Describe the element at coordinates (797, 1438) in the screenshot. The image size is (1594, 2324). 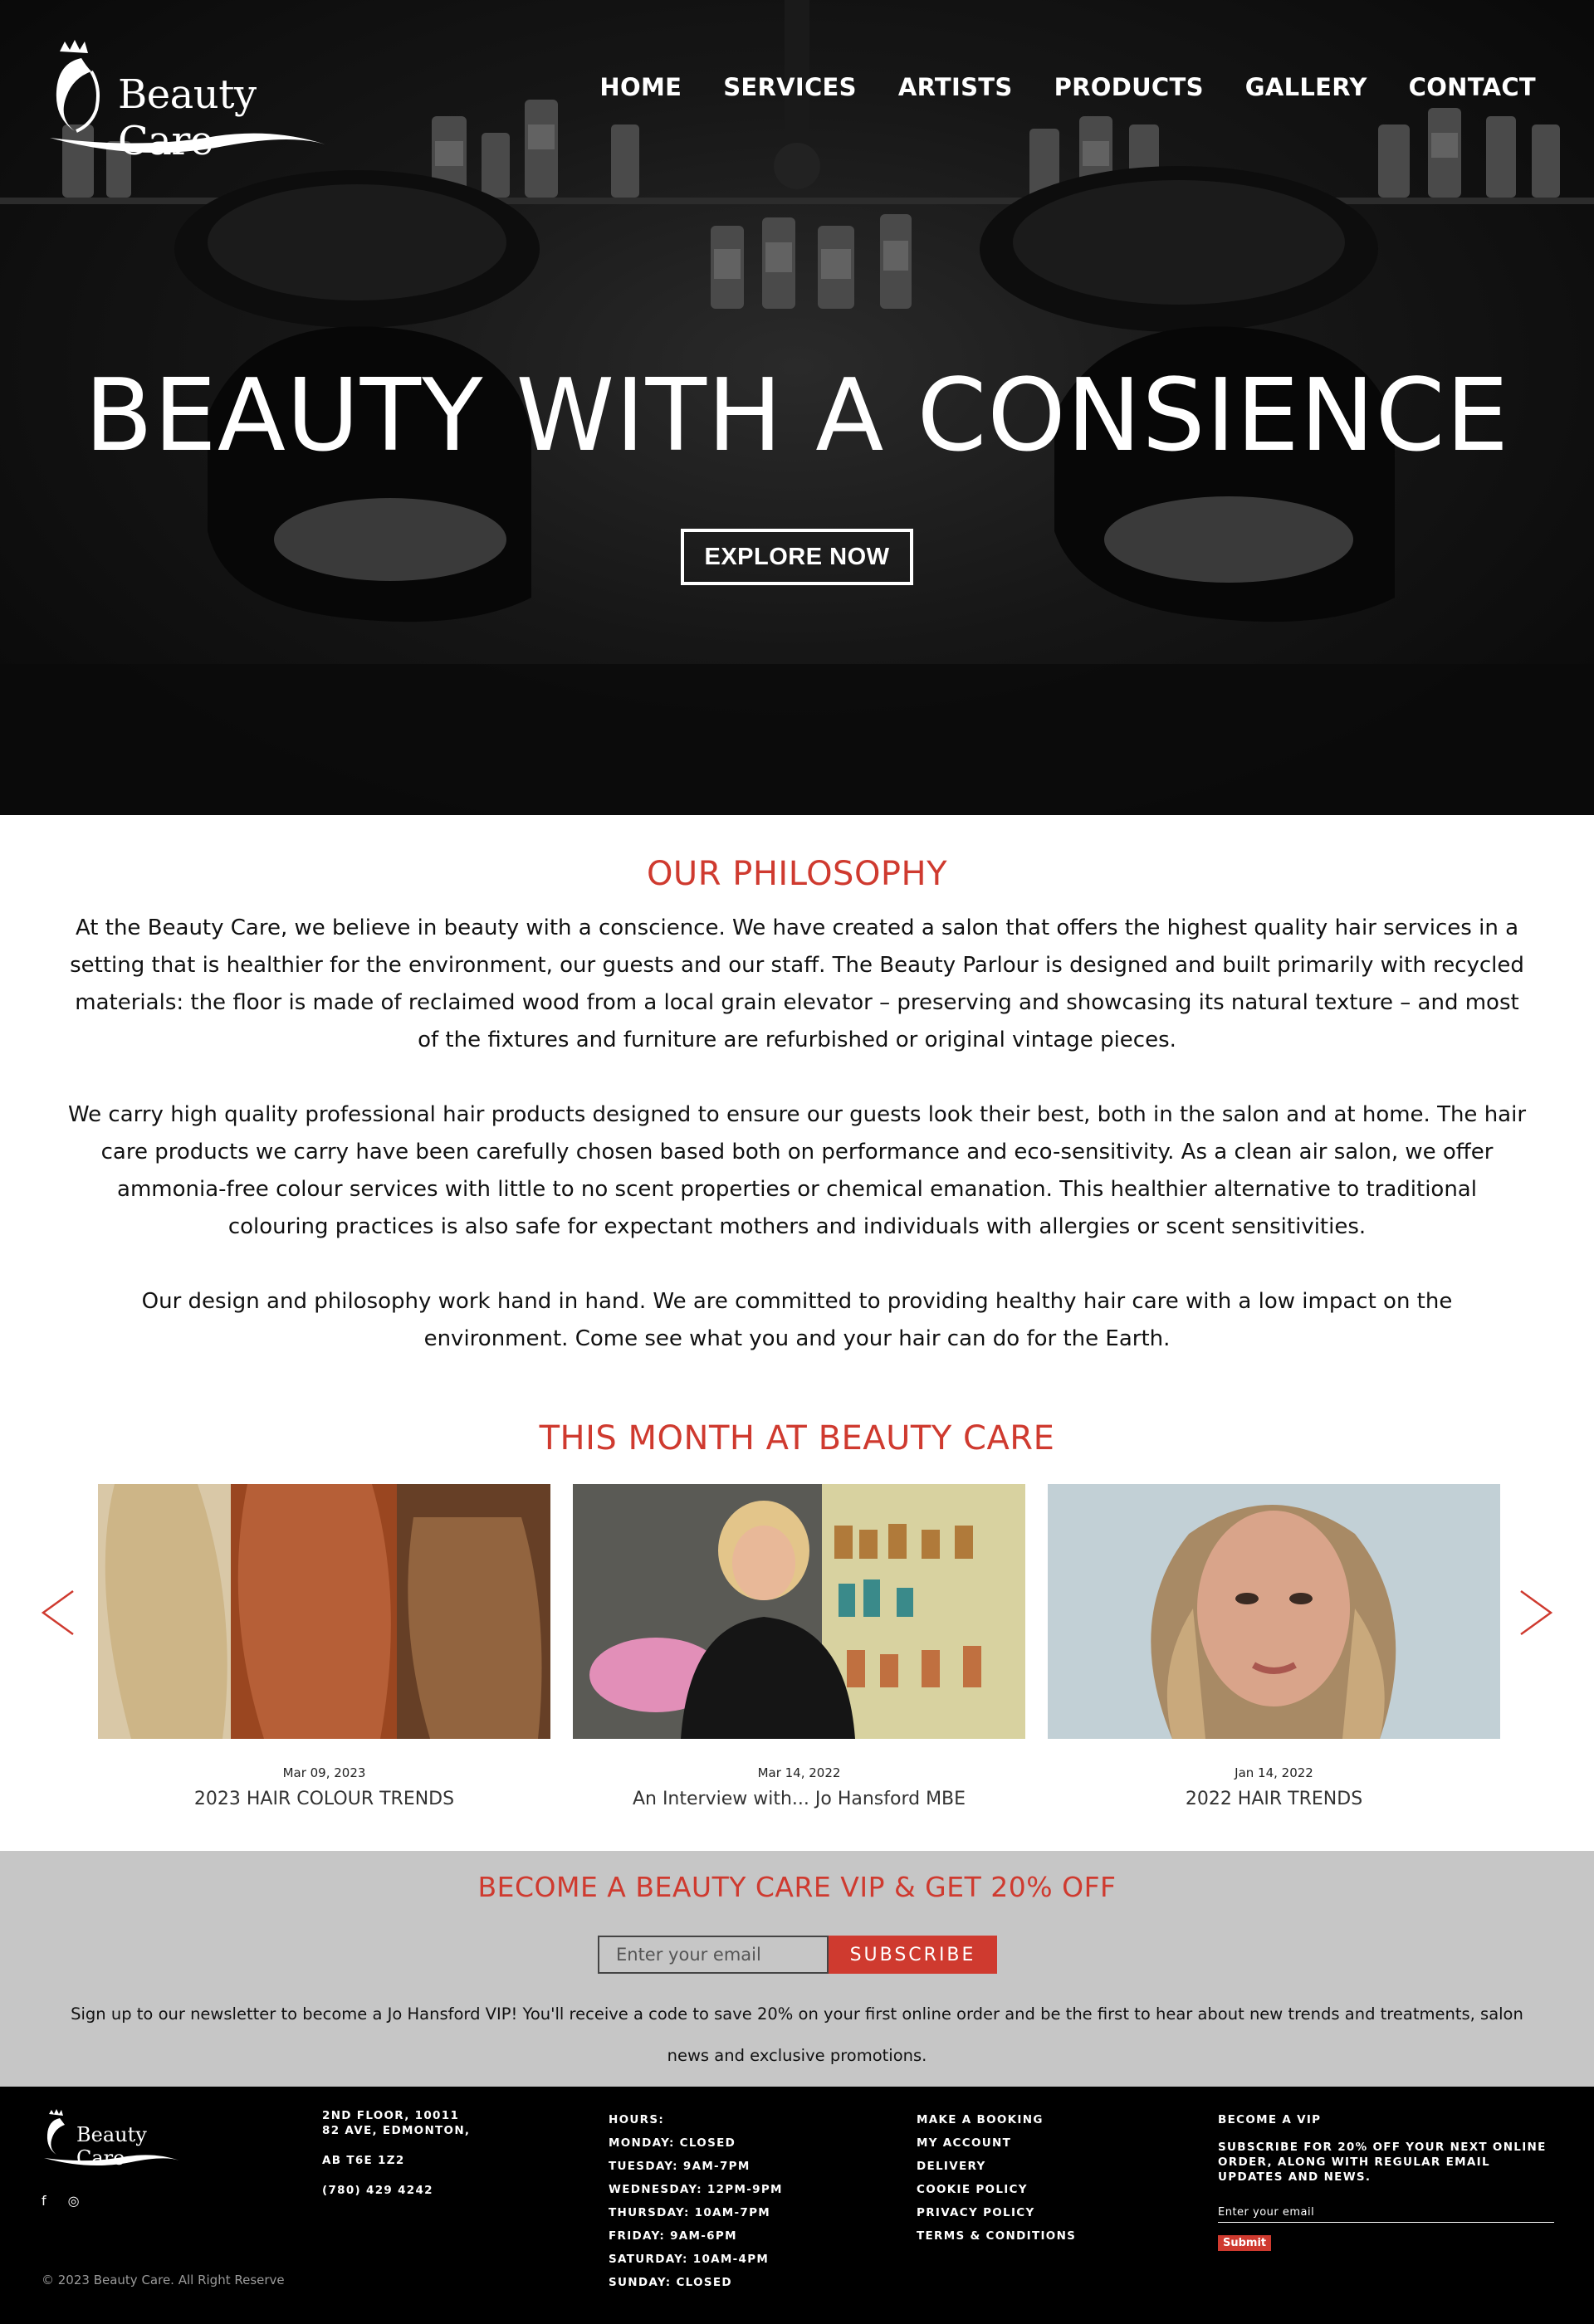
I see `this-month-title: THIS MONTH AT BEAUTY CARE` at that location.